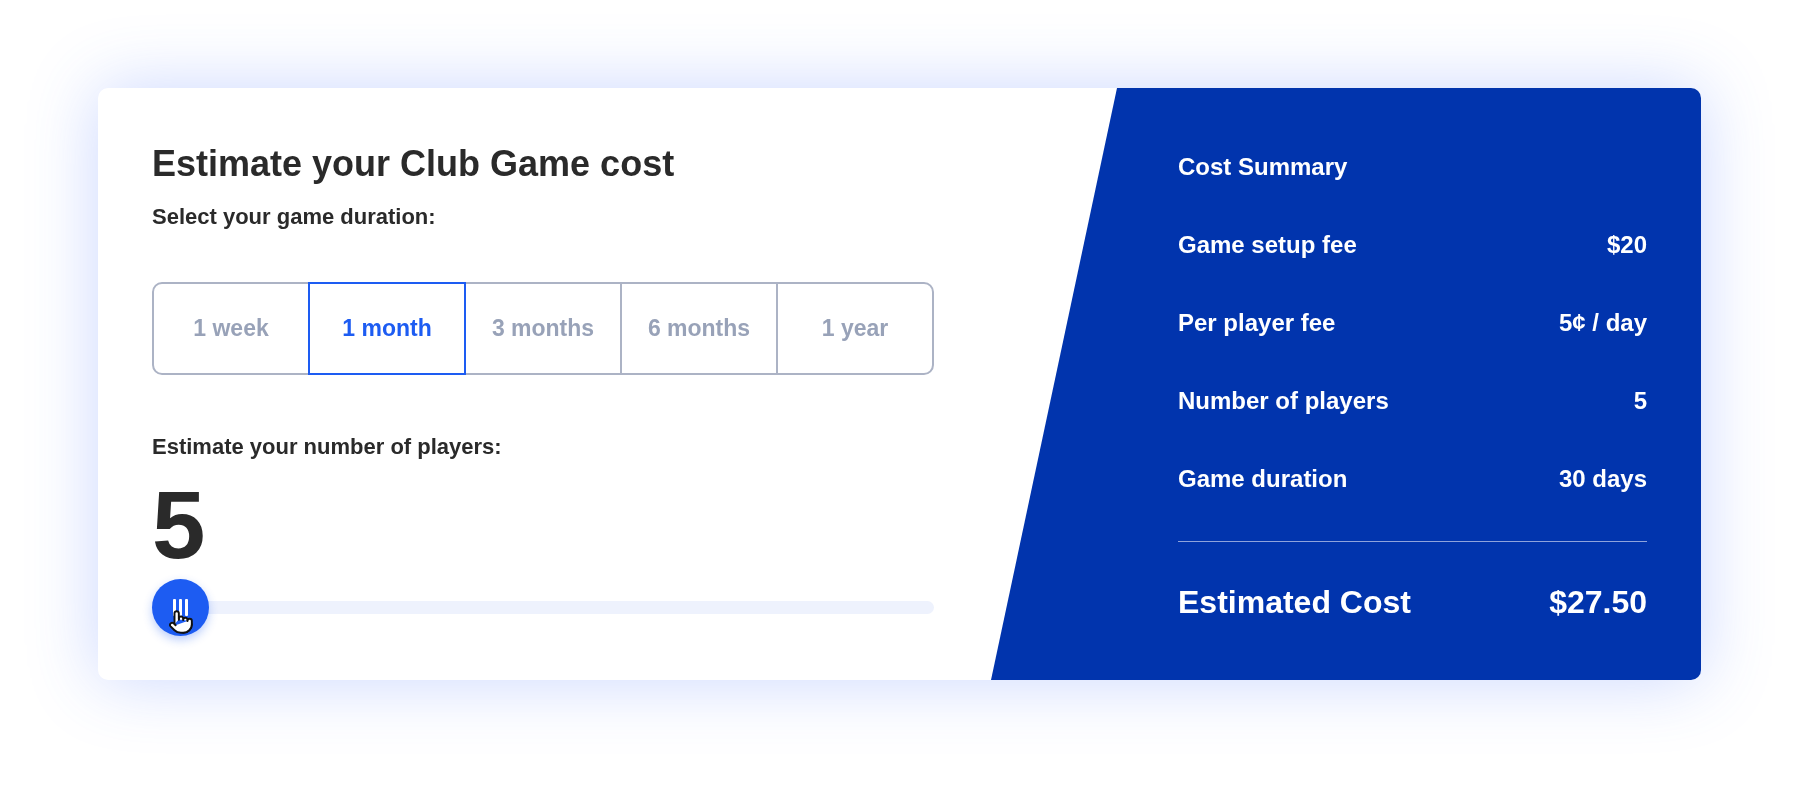  I want to click on estimated-cost-label: Estimated Cost, so click(1294, 602).